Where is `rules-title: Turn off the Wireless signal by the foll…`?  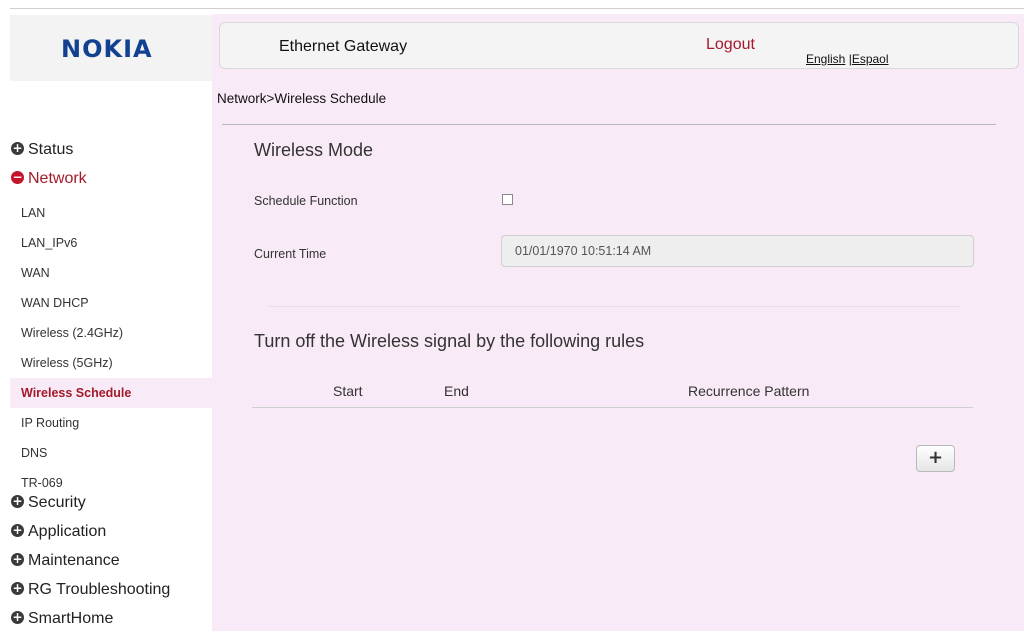 rules-title: Turn off the Wireless signal by the foll… is located at coordinates (449, 341).